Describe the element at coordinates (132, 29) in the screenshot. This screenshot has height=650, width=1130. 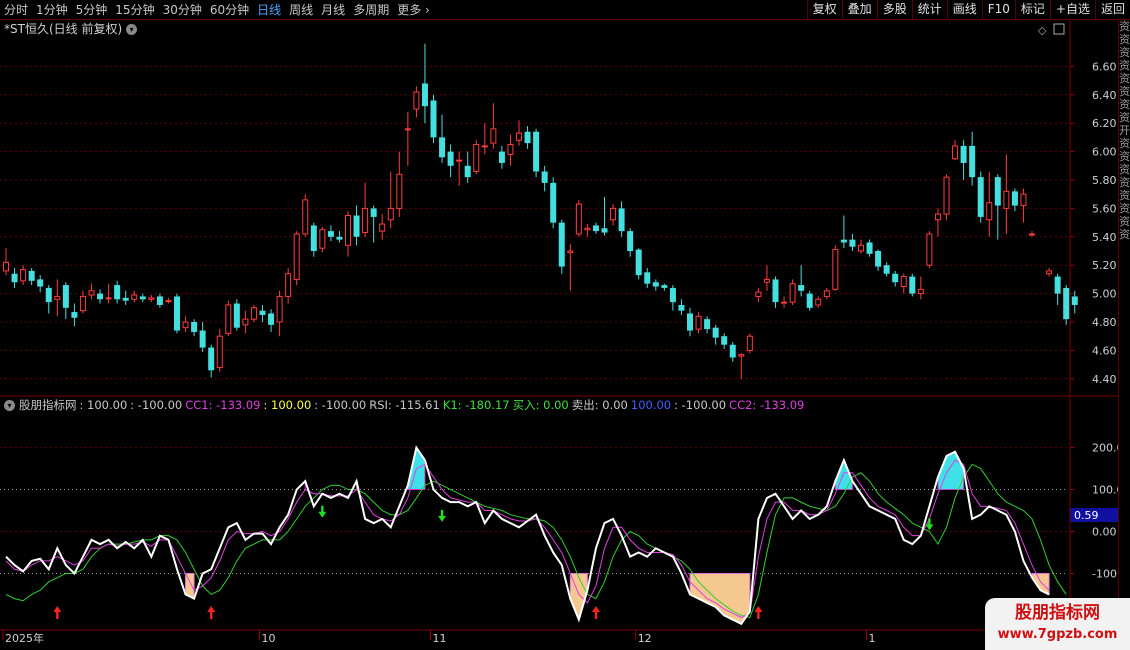
I see `chevron-down-icon: ▾` at that location.